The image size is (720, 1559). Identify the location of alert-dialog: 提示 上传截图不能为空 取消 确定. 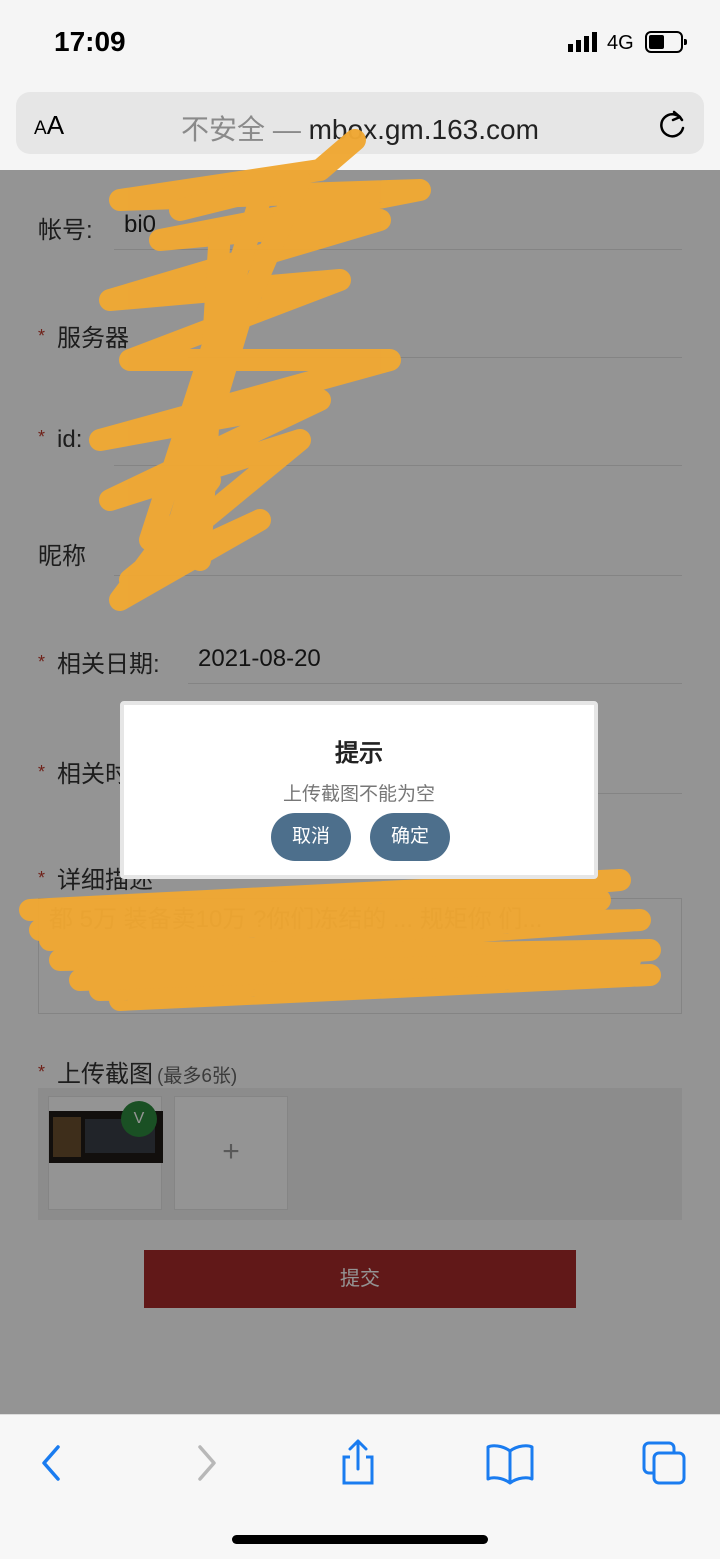
(359, 790).